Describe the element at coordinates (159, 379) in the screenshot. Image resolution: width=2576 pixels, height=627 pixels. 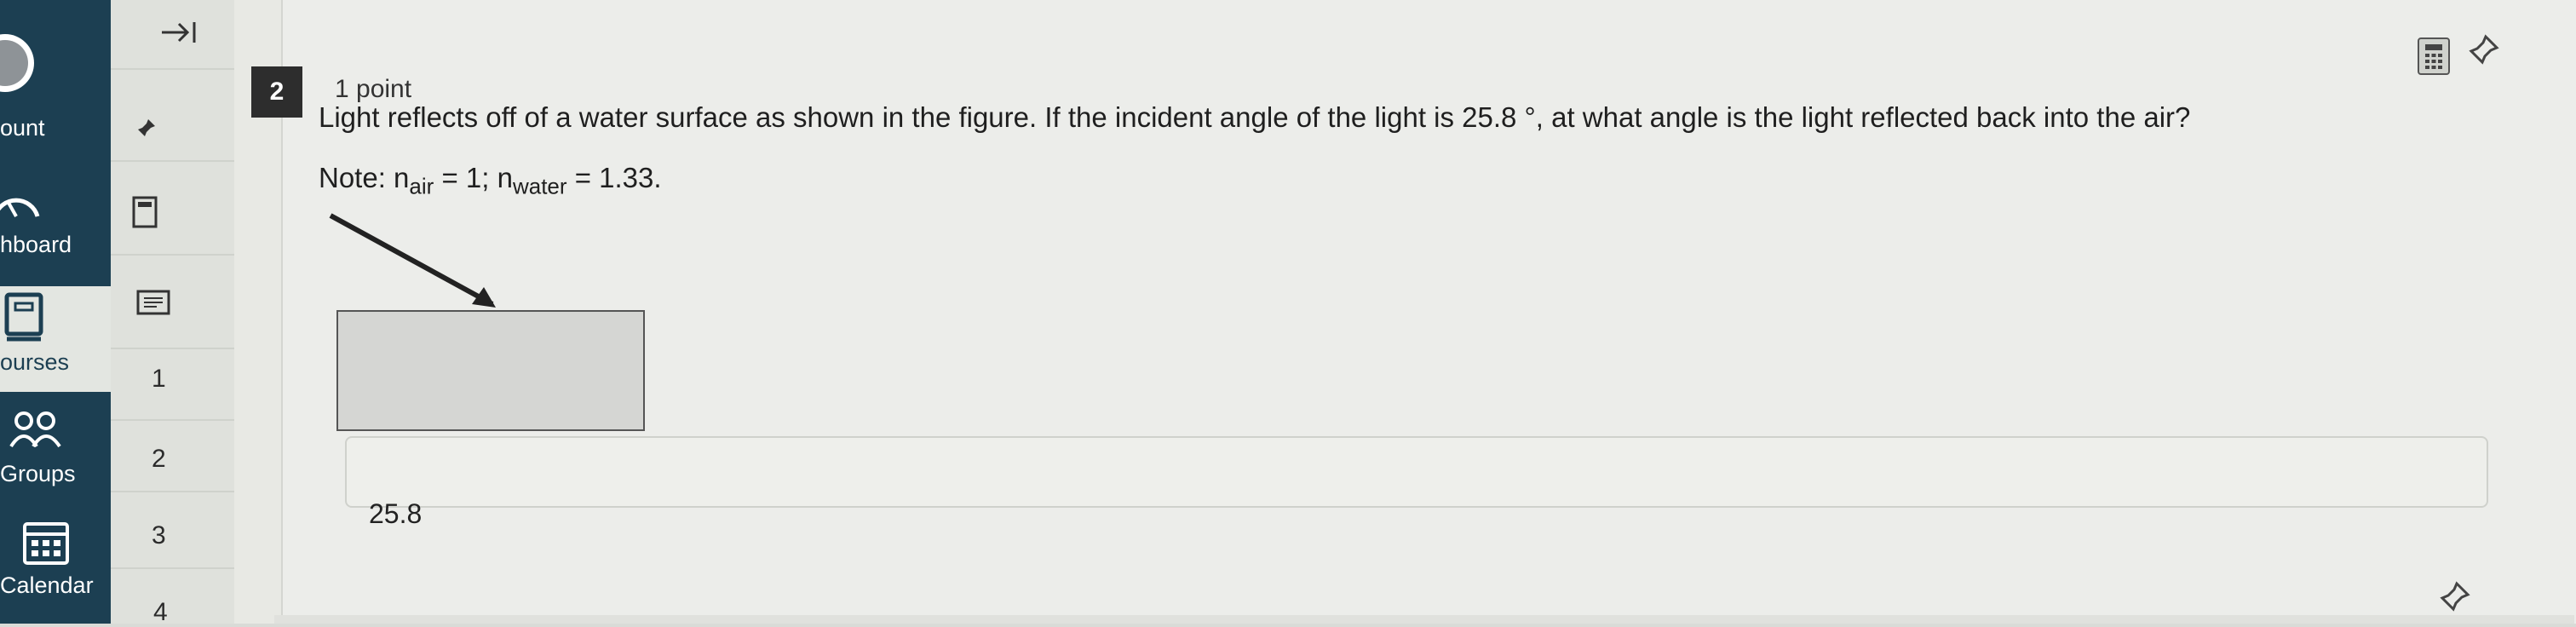
I see `question-number: 1` at that location.